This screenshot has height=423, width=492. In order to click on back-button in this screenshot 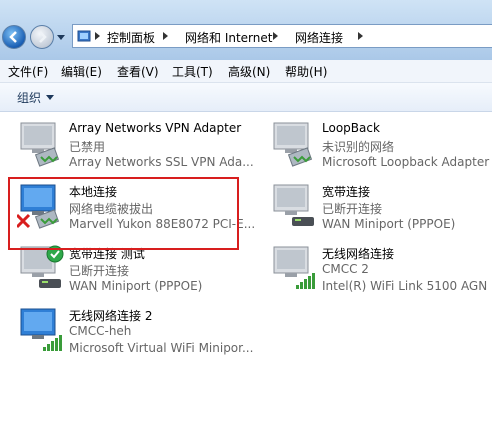, I will do `click(14, 37)`.